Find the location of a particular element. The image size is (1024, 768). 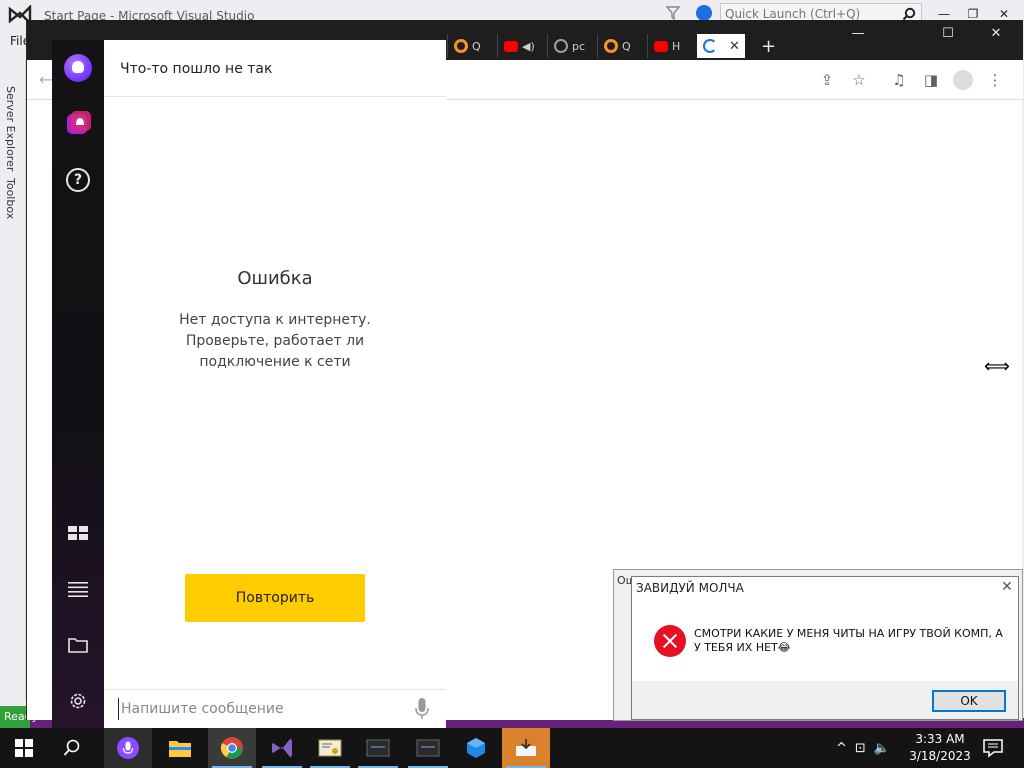

taskbar-certificate-app-button is located at coordinates (330, 748).